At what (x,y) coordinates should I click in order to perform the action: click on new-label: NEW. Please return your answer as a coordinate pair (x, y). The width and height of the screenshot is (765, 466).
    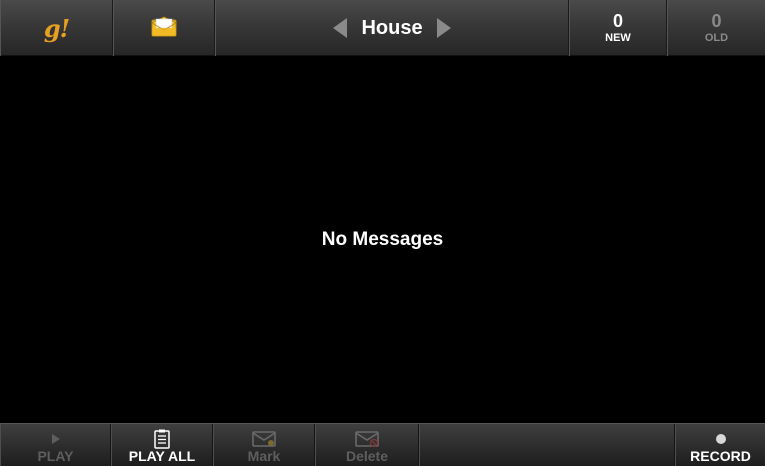
    Looking at the image, I should click on (618, 38).